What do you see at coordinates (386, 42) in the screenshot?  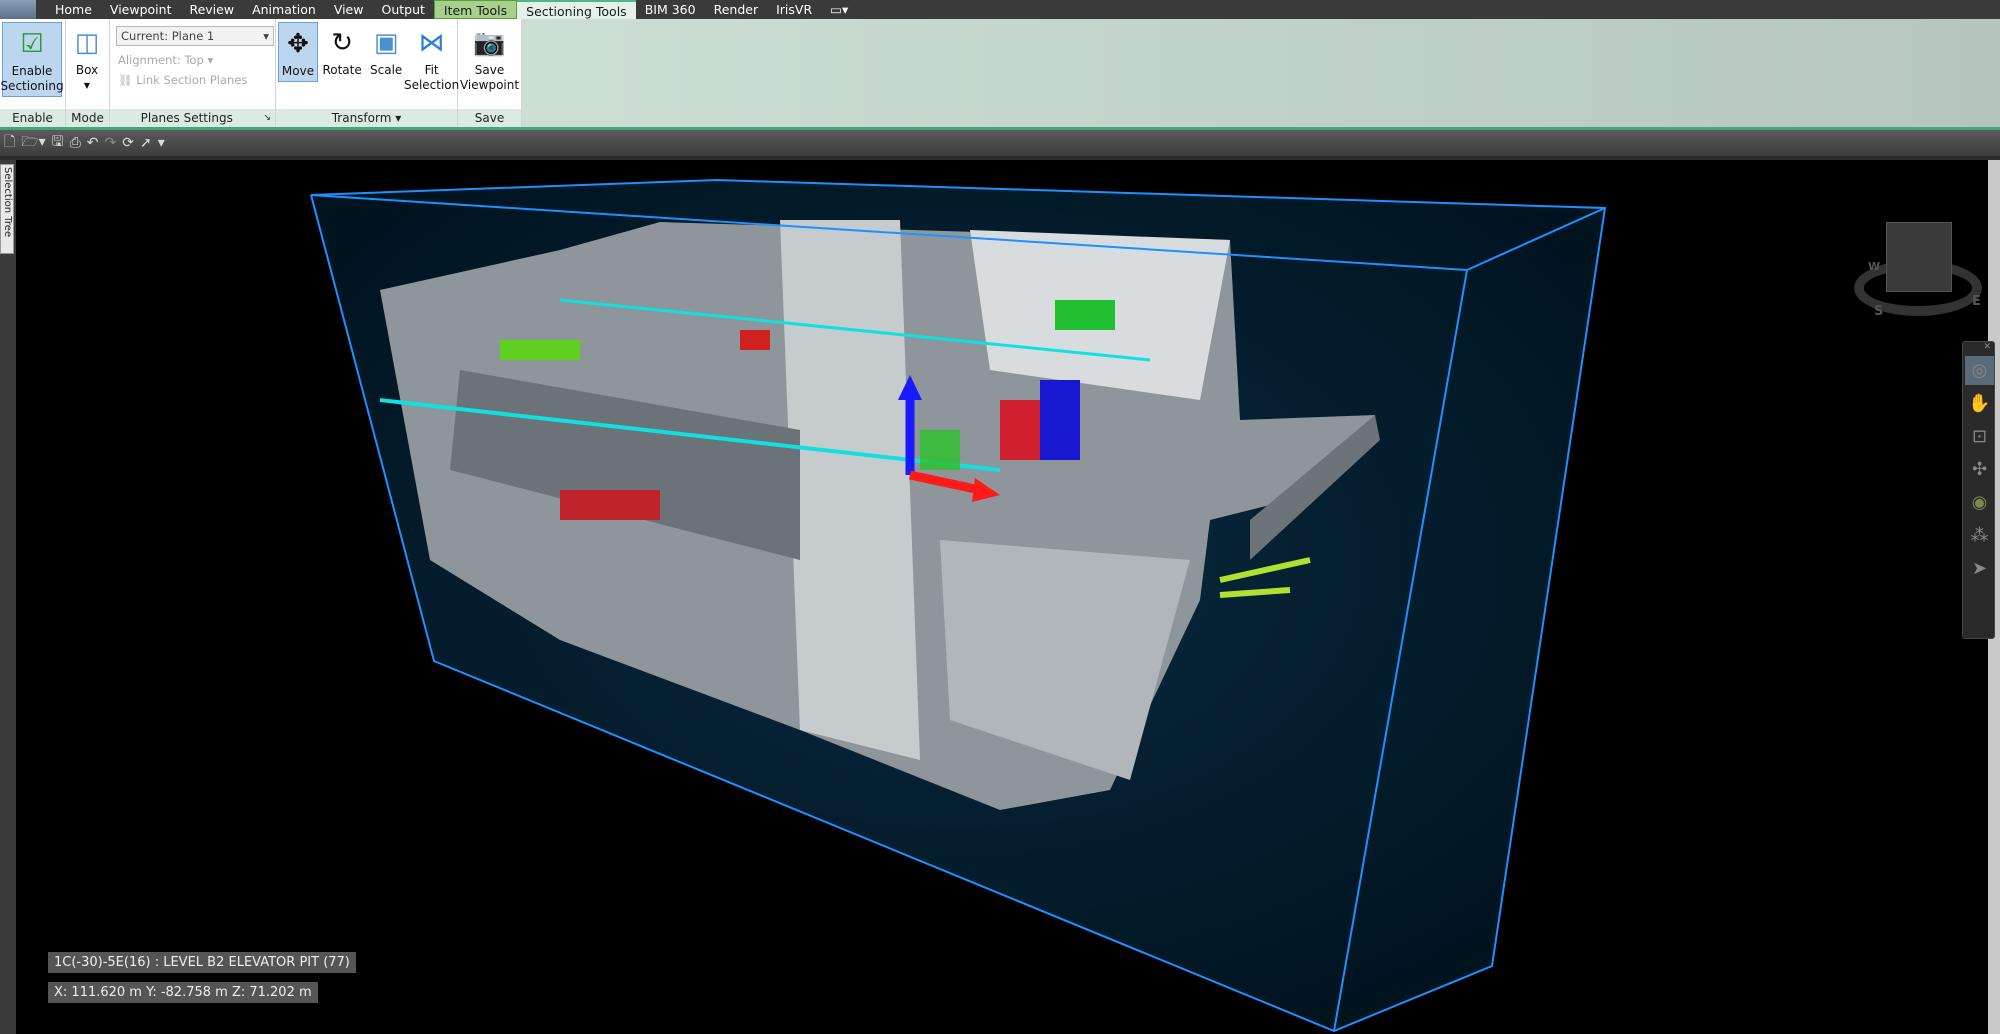 I see `scale-icon: ▣` at bounding box center [386, 42].